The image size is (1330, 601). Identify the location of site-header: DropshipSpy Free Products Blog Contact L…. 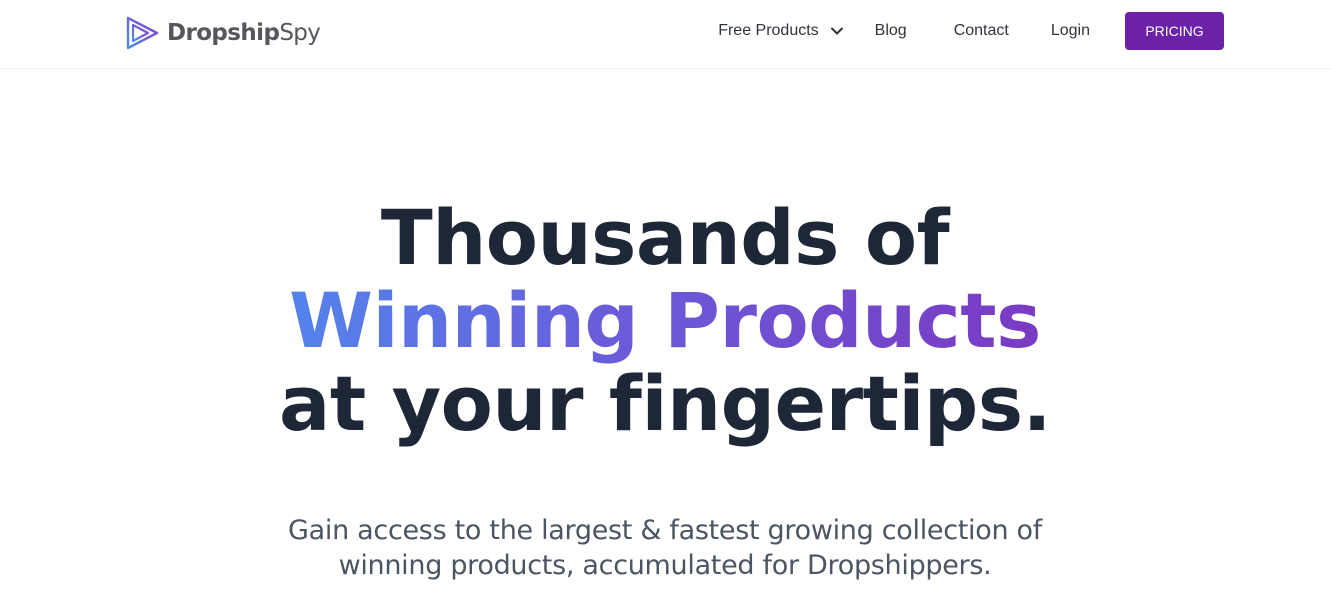
(665, 34).